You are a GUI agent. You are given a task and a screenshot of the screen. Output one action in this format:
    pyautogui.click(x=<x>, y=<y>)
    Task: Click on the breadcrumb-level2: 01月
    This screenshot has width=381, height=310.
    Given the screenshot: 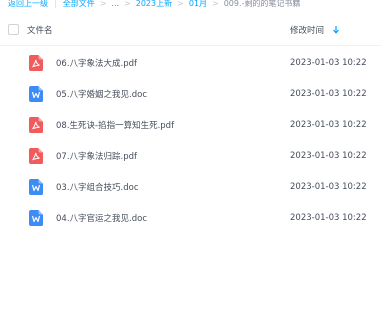 What is the action you would take?
    pyautogui.click(x=198, y=4)
    